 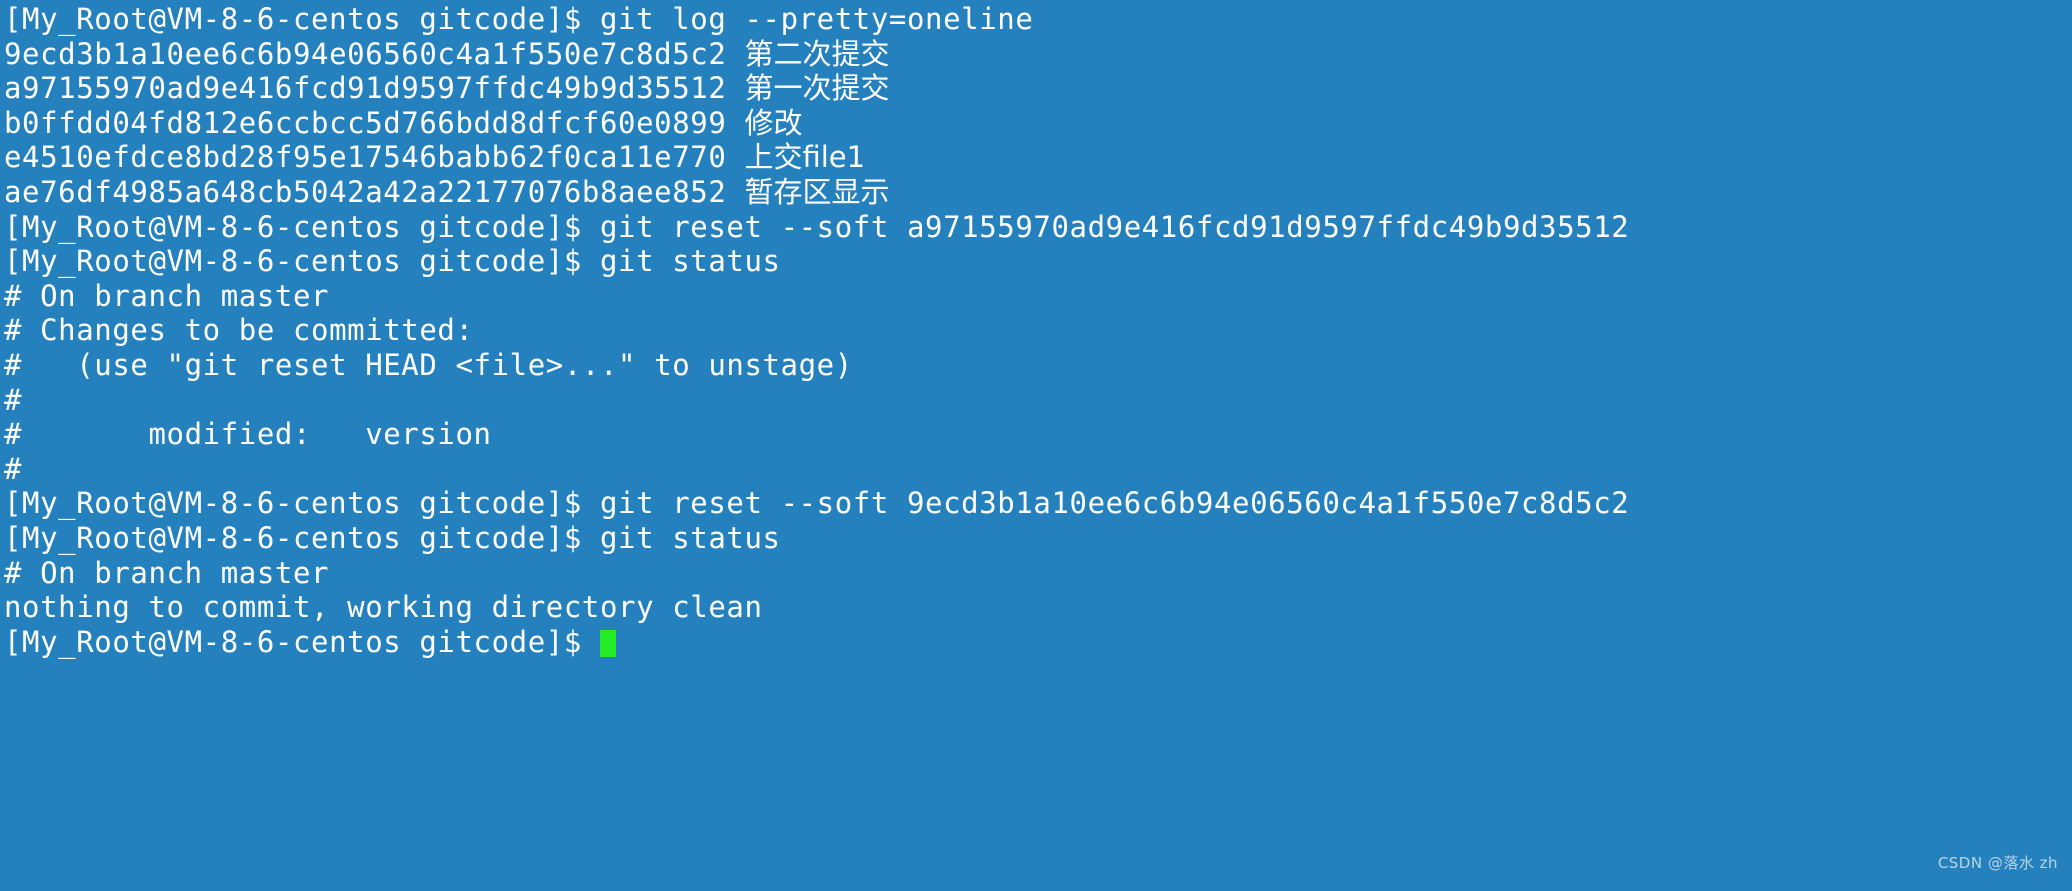 What do you see at coordinates (248, 434) in the screenshot?
I see `command-output: # modified: version` at bounding box center [248, 434].